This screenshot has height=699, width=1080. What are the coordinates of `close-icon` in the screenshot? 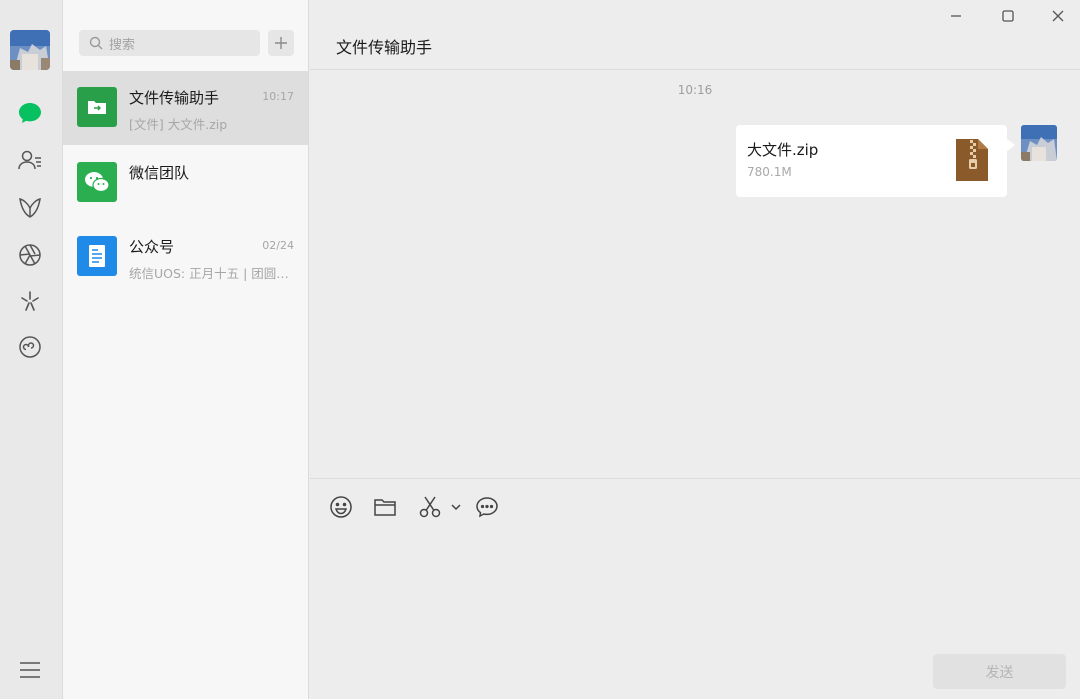 It's located at (1058, 16).